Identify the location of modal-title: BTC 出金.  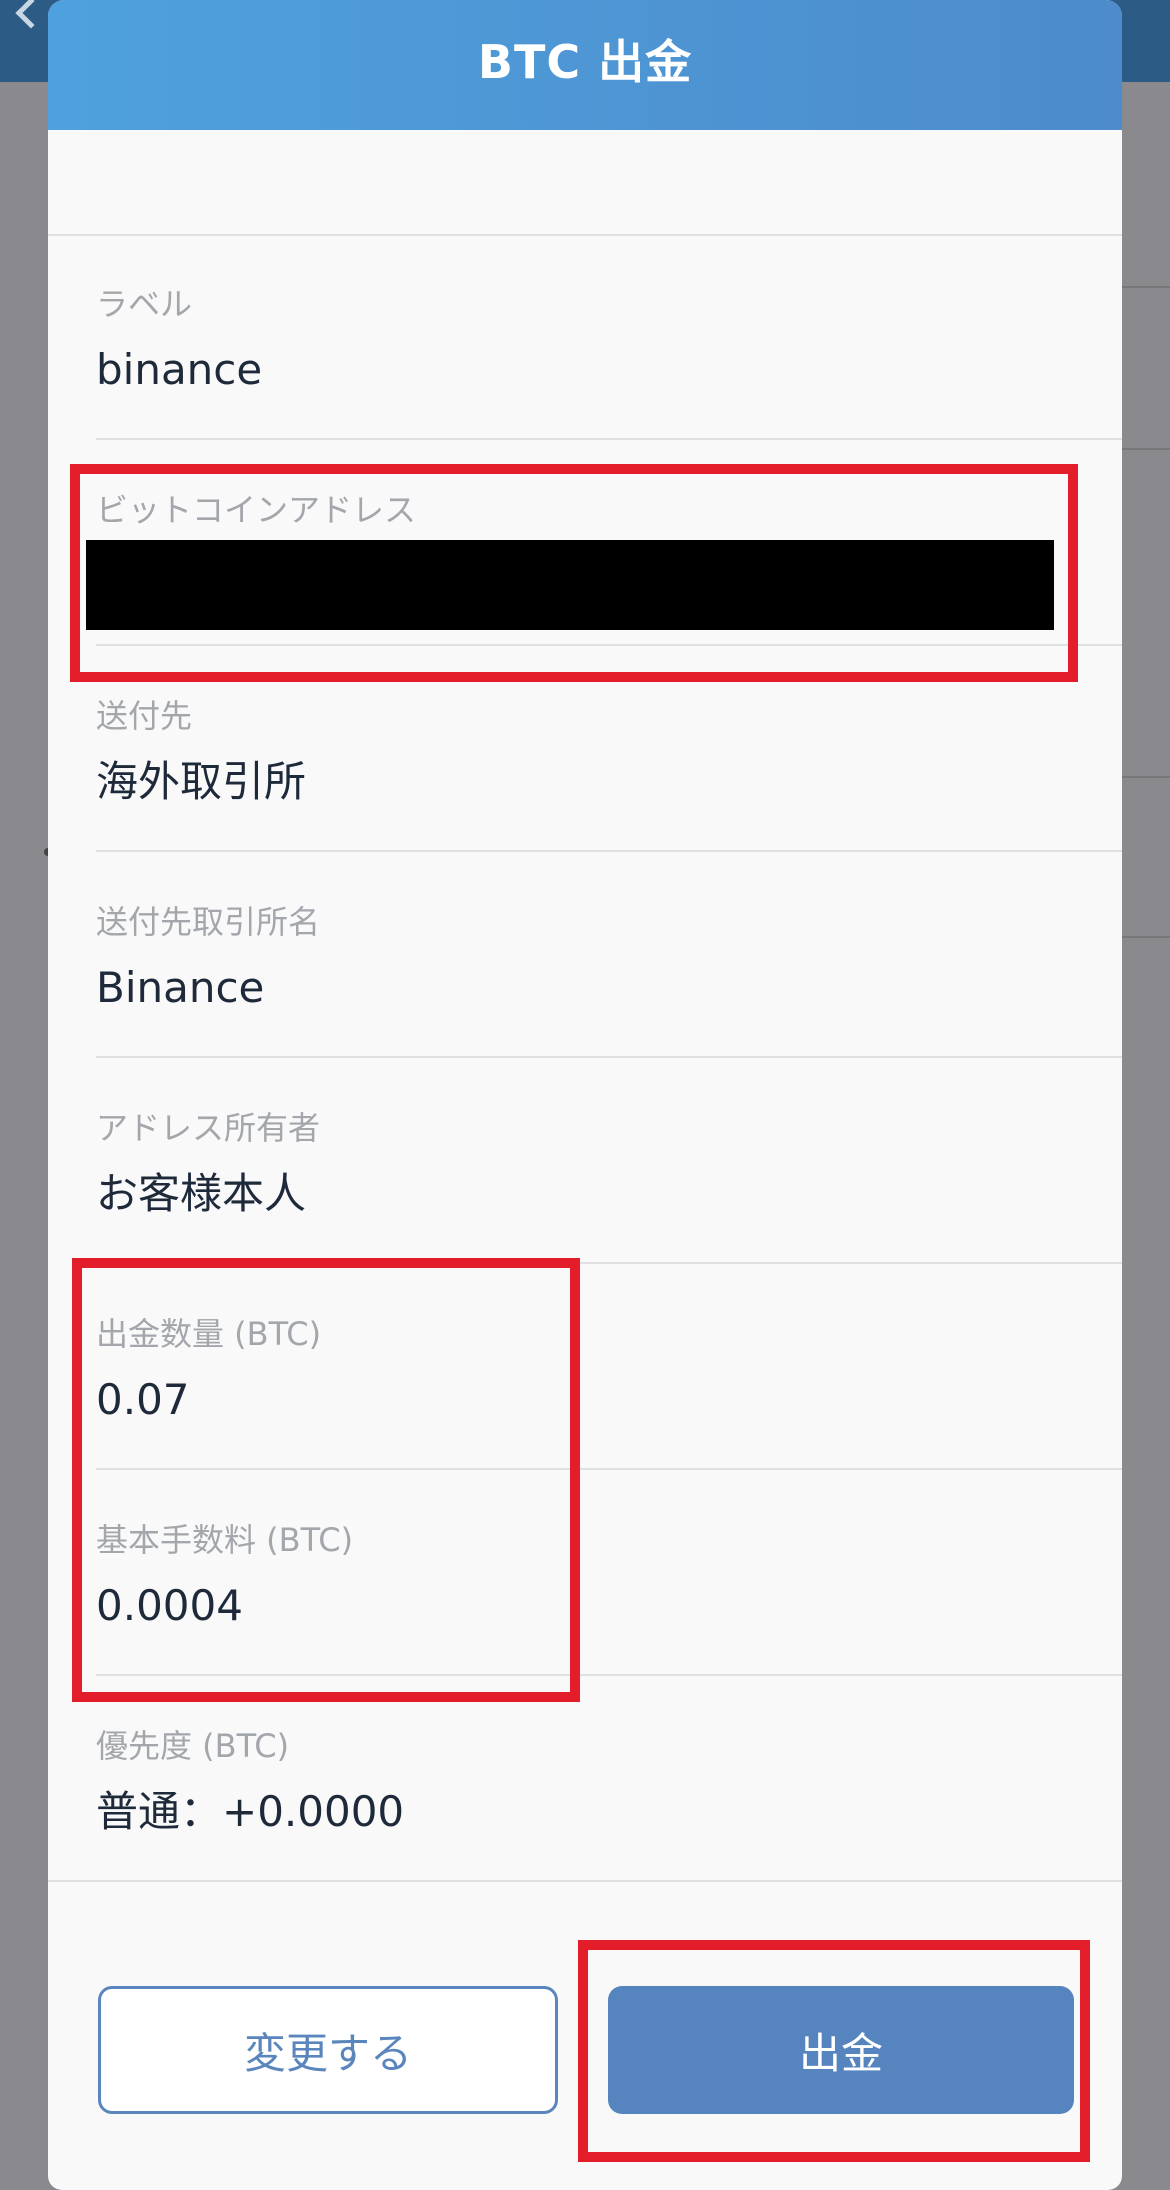
(585, 62).